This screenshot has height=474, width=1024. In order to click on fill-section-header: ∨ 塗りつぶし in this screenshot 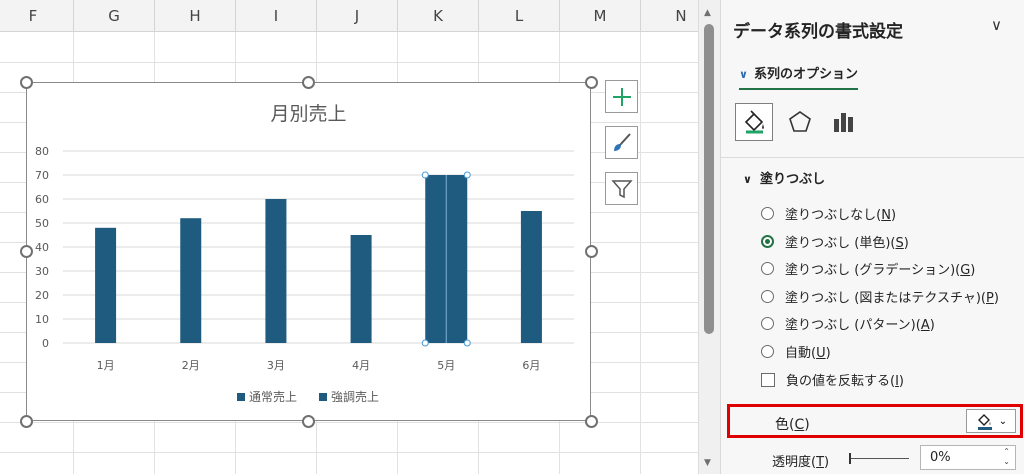, I will do `click(784, 177)`.